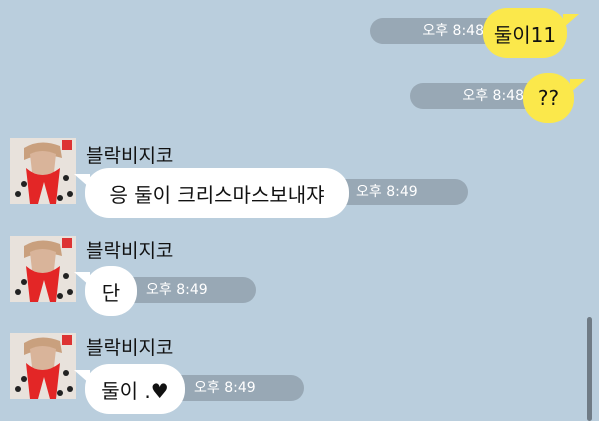 Image resolution: width=599 pixels, height=421 pixels. Describe the element at coordinates (548, 98) in the screenshot. I see `sent-message-bubble: ??` at that location.